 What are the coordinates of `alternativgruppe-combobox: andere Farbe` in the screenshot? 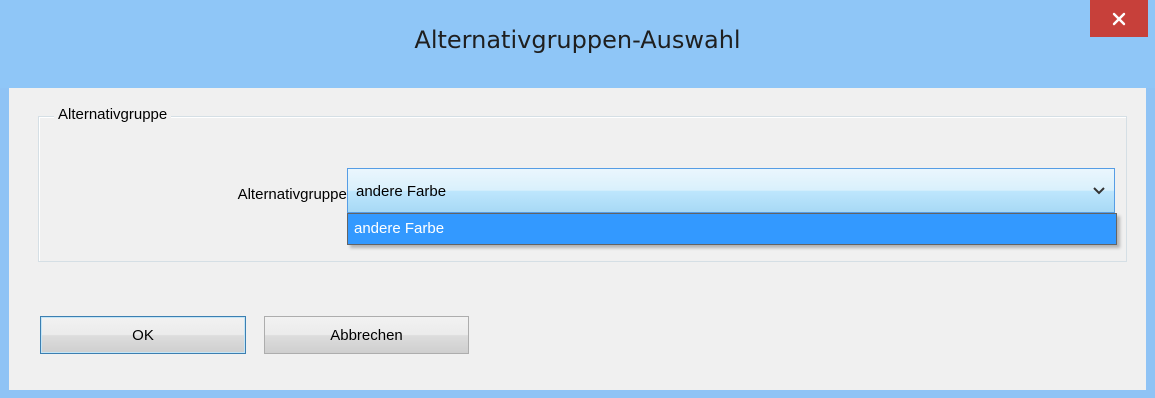 It's located at (731, 190).